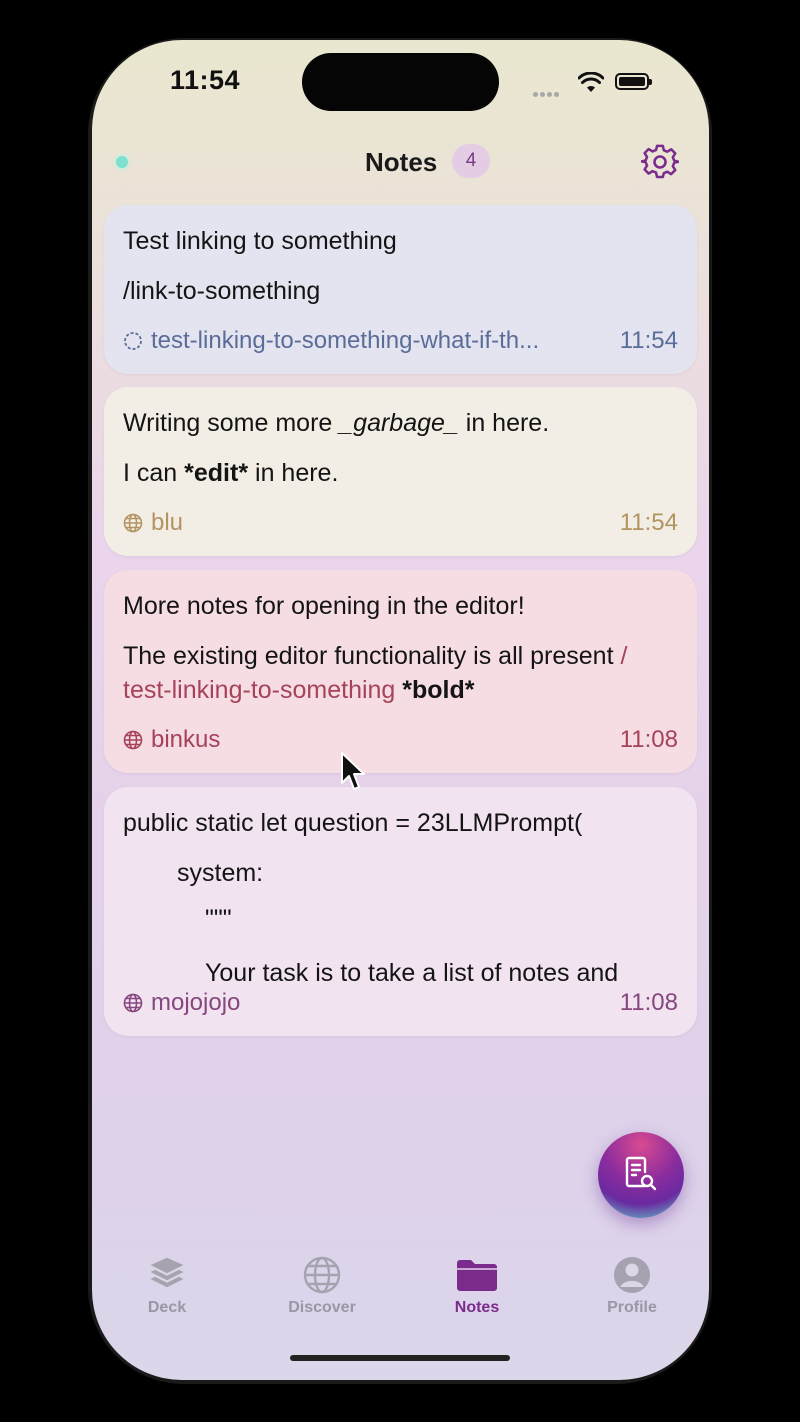 Image resolution: width=800 pixels, height=1422 pixels. Describe the element at coordinates (260, 241) in the screenshot. I see `note-text: Test linking to something` at that location.